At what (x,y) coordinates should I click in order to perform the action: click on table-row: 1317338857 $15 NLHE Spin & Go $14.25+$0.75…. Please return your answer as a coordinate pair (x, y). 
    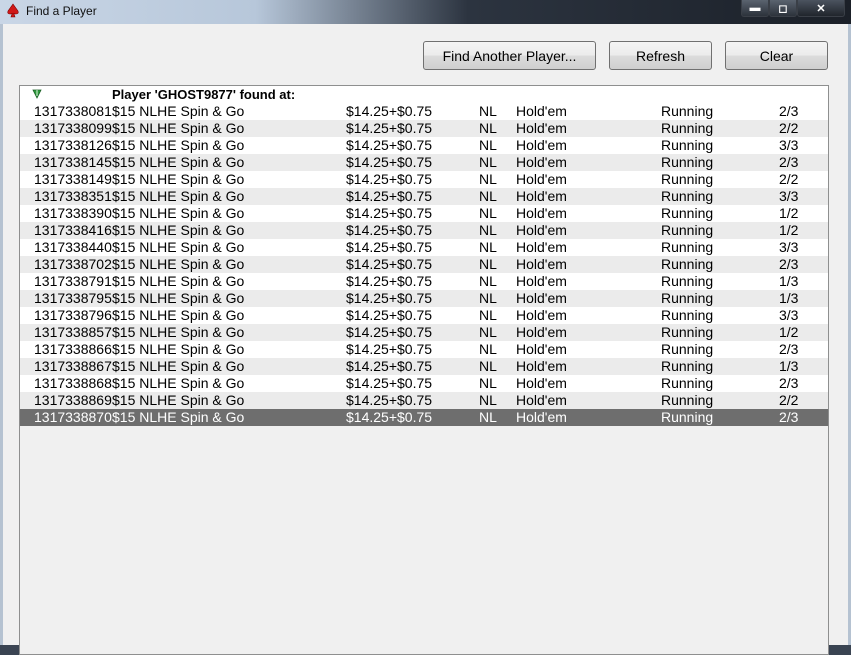
    Looking at the image, I should click on (424, 332).